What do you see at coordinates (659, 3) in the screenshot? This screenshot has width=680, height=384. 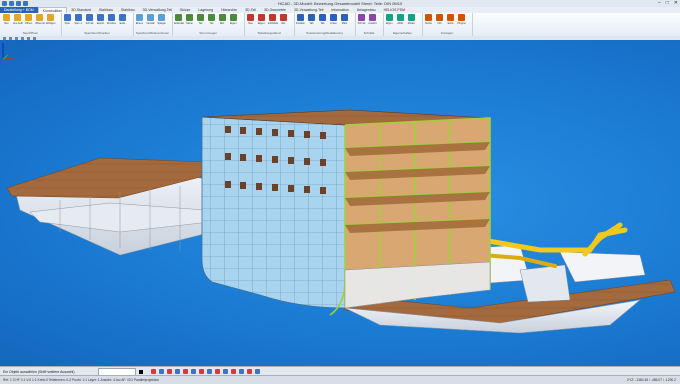 I see `minimize-button: –` at bounding box center [659, 3].